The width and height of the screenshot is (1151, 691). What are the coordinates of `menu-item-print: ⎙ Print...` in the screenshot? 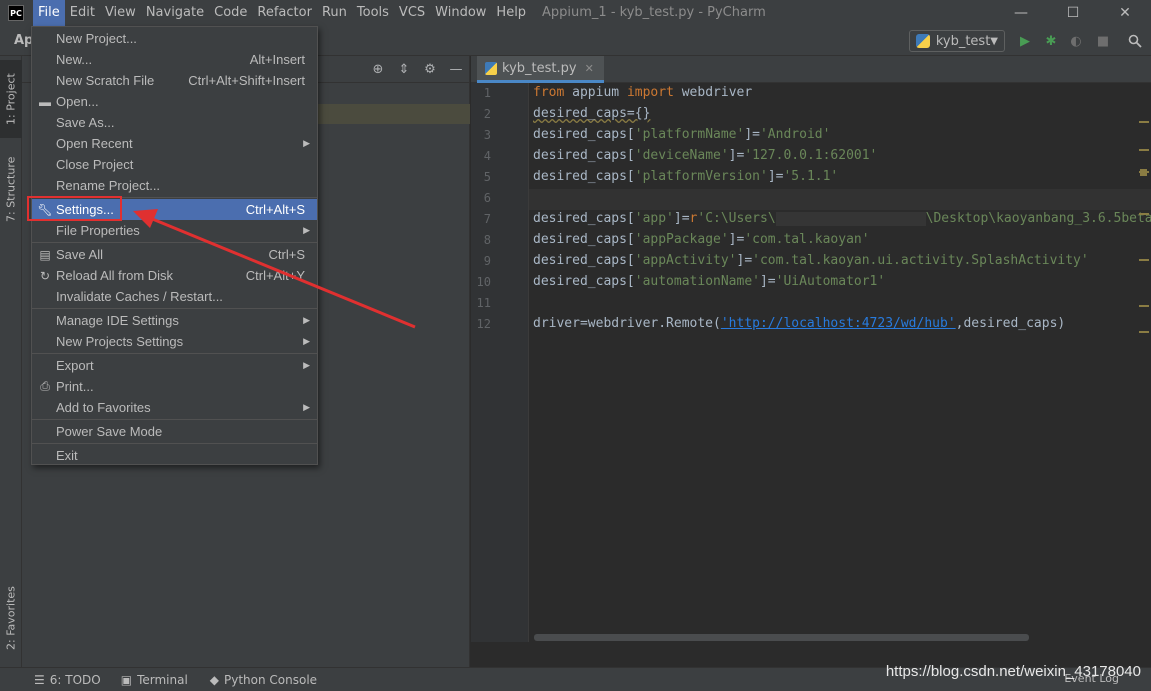 It's located at (174, 386).